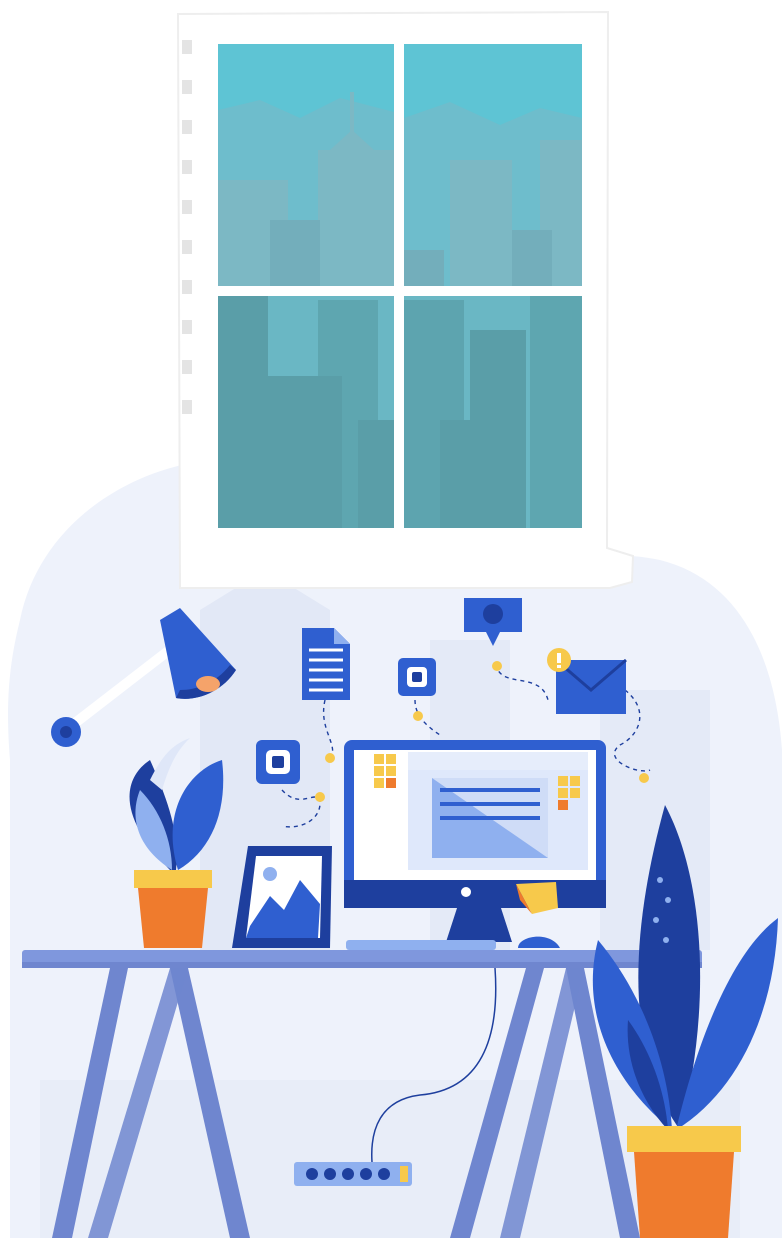 The width and height of the screenshot is (782, 1238). What do you see at coordinates (353, 1174) in the screenshot?
I see `power-strip-icon` at bounding box center [353, 1174].